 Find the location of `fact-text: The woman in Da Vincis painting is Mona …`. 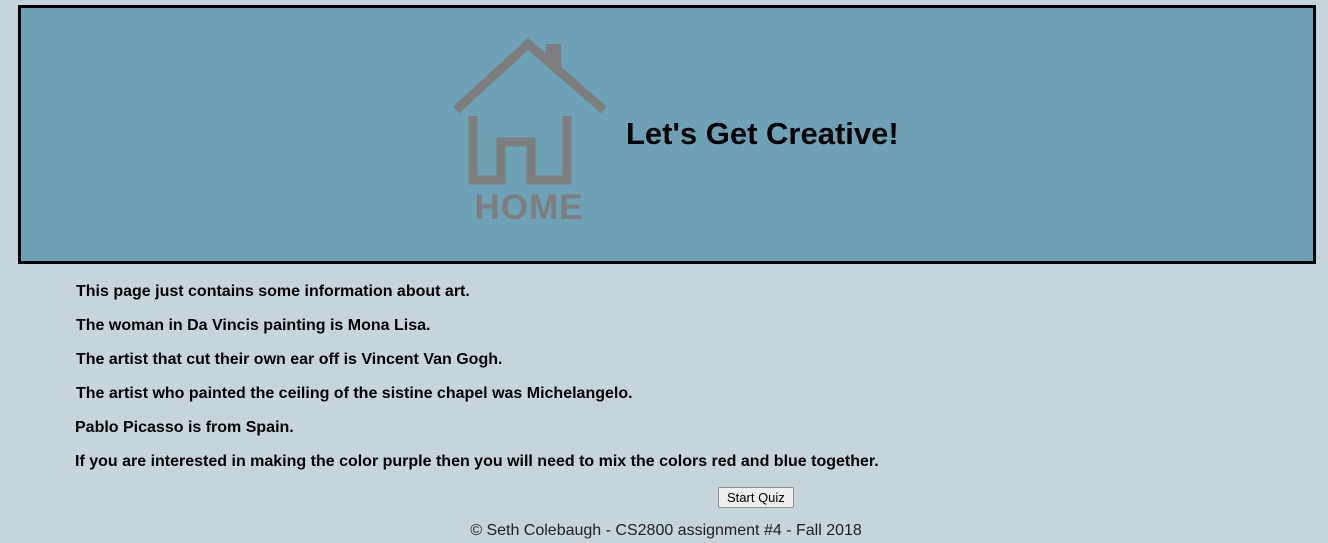

fact-text: The woman in Da Vincis painting is Mona … is located at coordinates (253, 325).